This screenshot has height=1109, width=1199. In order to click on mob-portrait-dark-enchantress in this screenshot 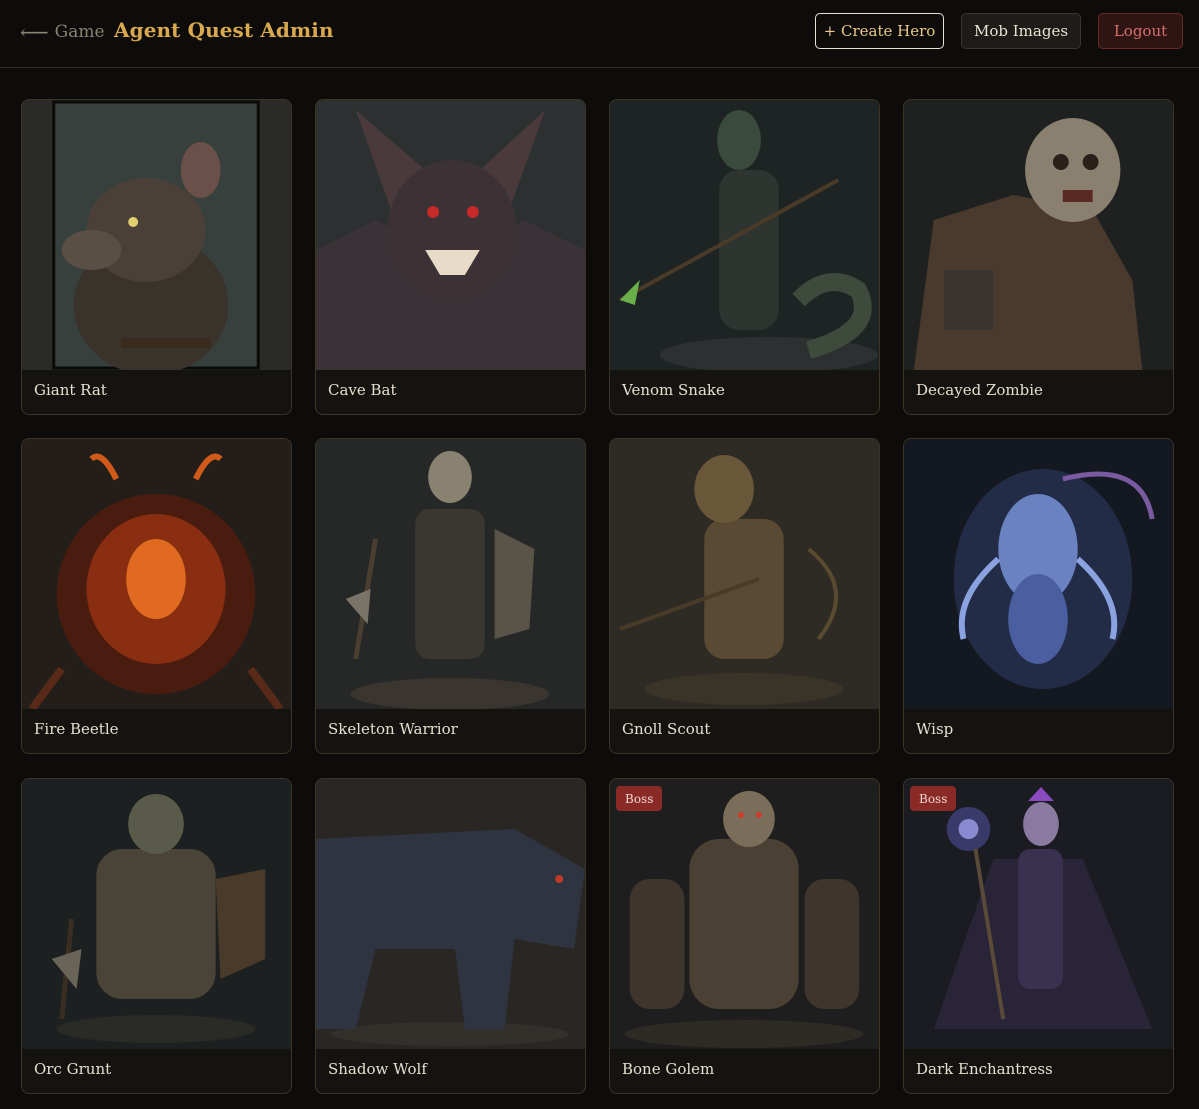, I will do `click(1038, 914)`.